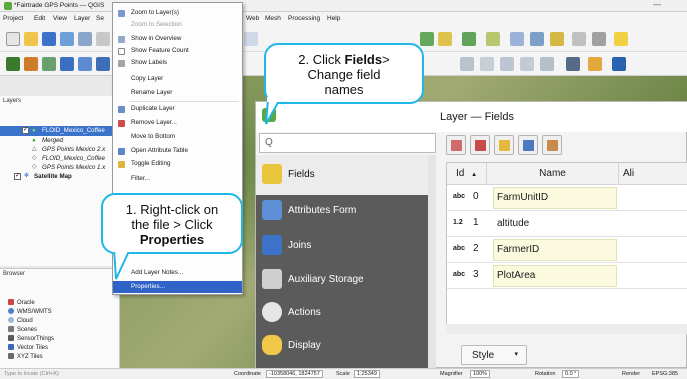 This screenshot has width=687, height=379. Describe the element at coordinates (31, 338) in the screenshot. I see `browser-item: SensorThings` at that location.